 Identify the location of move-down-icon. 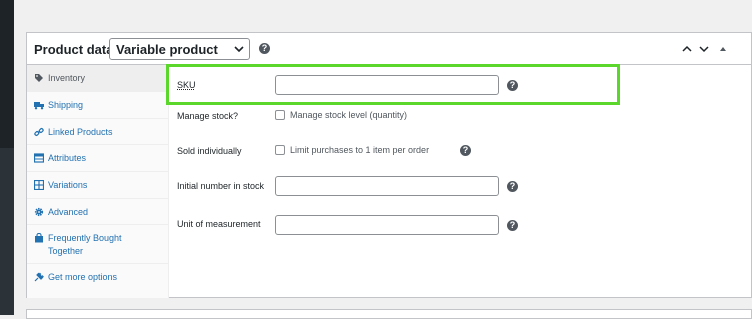
(704, 49).